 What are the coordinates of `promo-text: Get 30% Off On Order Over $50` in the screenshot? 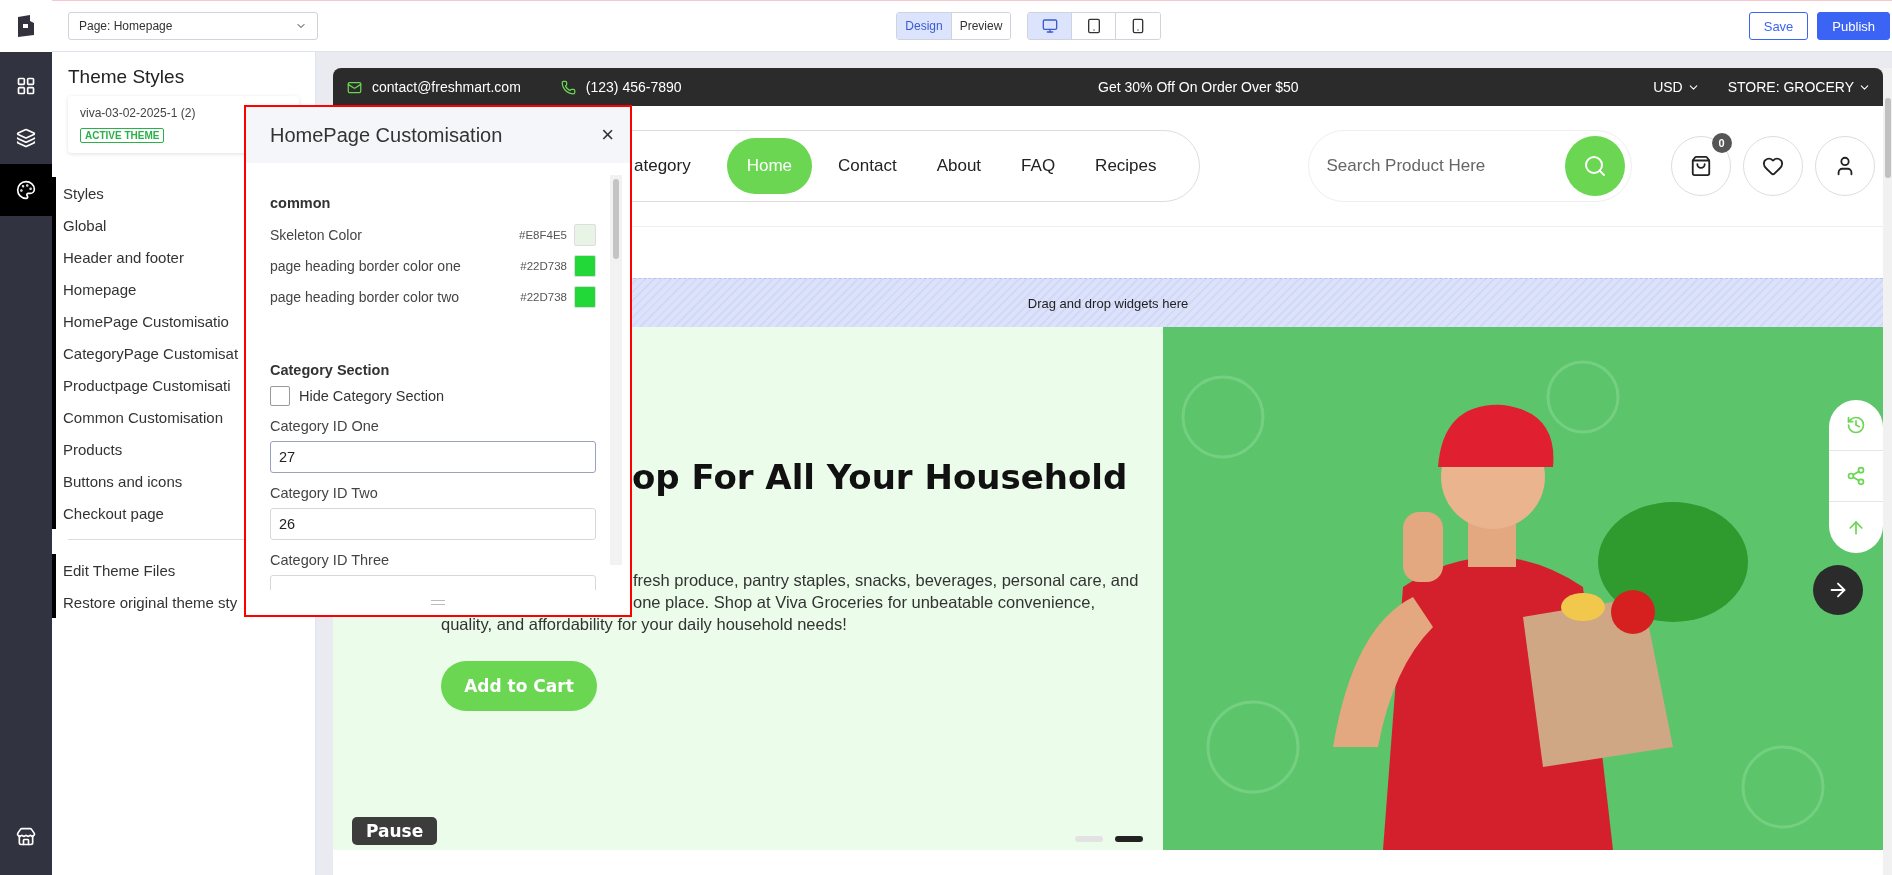 It's located at (1198, 87).